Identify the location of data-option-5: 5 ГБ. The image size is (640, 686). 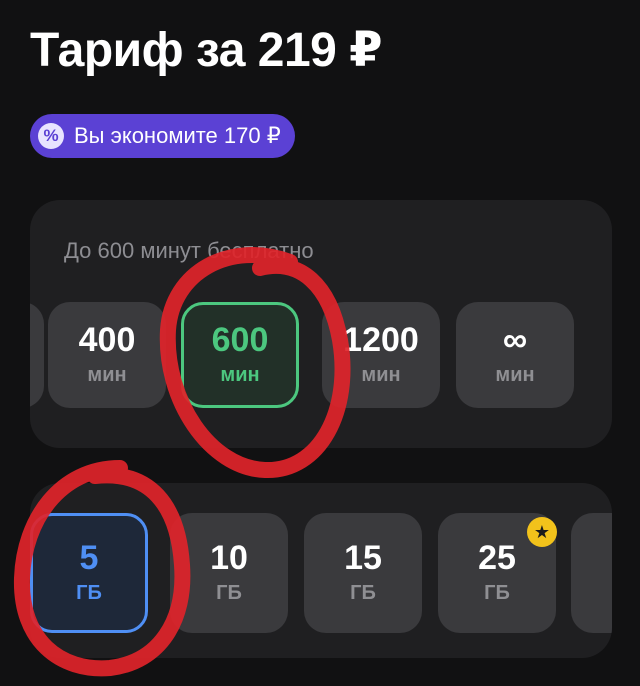
(89, 573).